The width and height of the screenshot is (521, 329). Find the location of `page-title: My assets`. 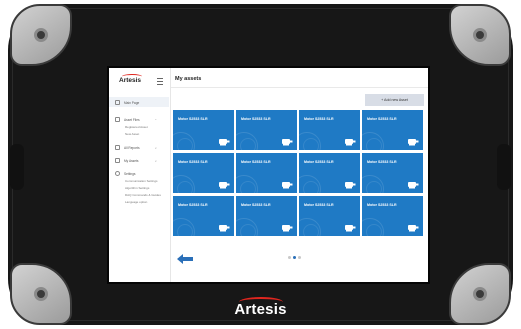

page-title: My assets is located at coordinates (188, 79).